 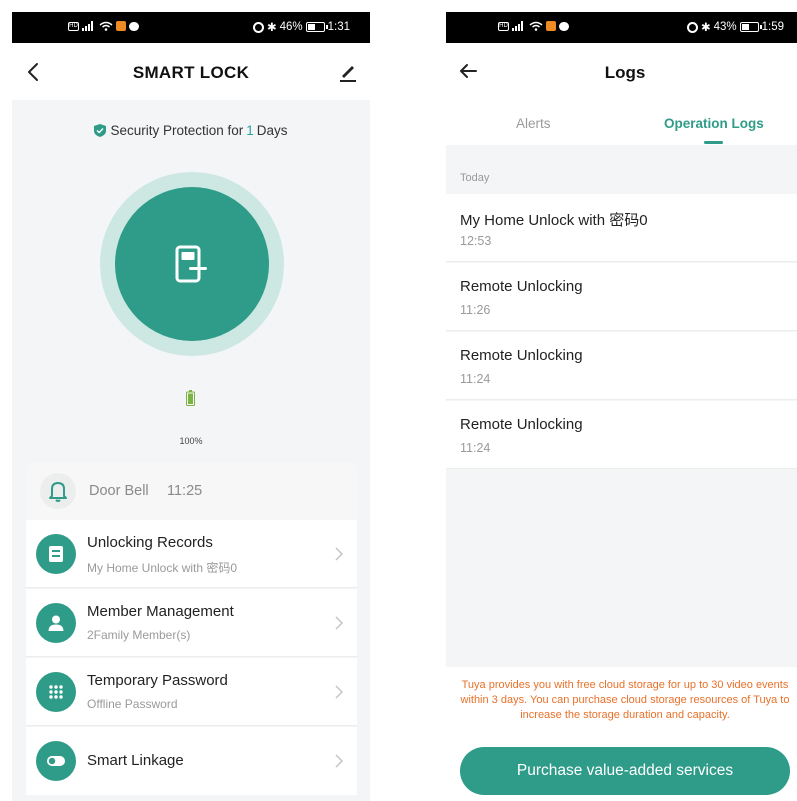 I want to click on battery-percent: 46%, so click(x=291, y=27).